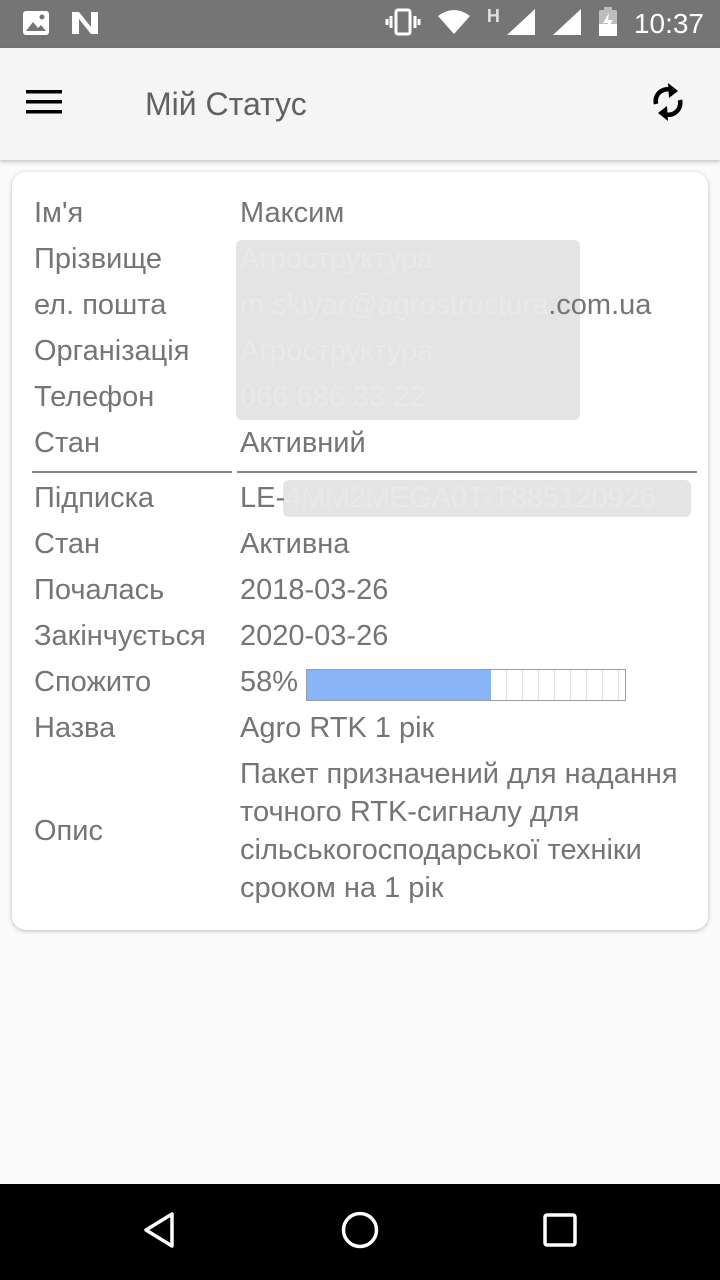  I want to click on app-bar: Мій Статус, so click(360, 104).